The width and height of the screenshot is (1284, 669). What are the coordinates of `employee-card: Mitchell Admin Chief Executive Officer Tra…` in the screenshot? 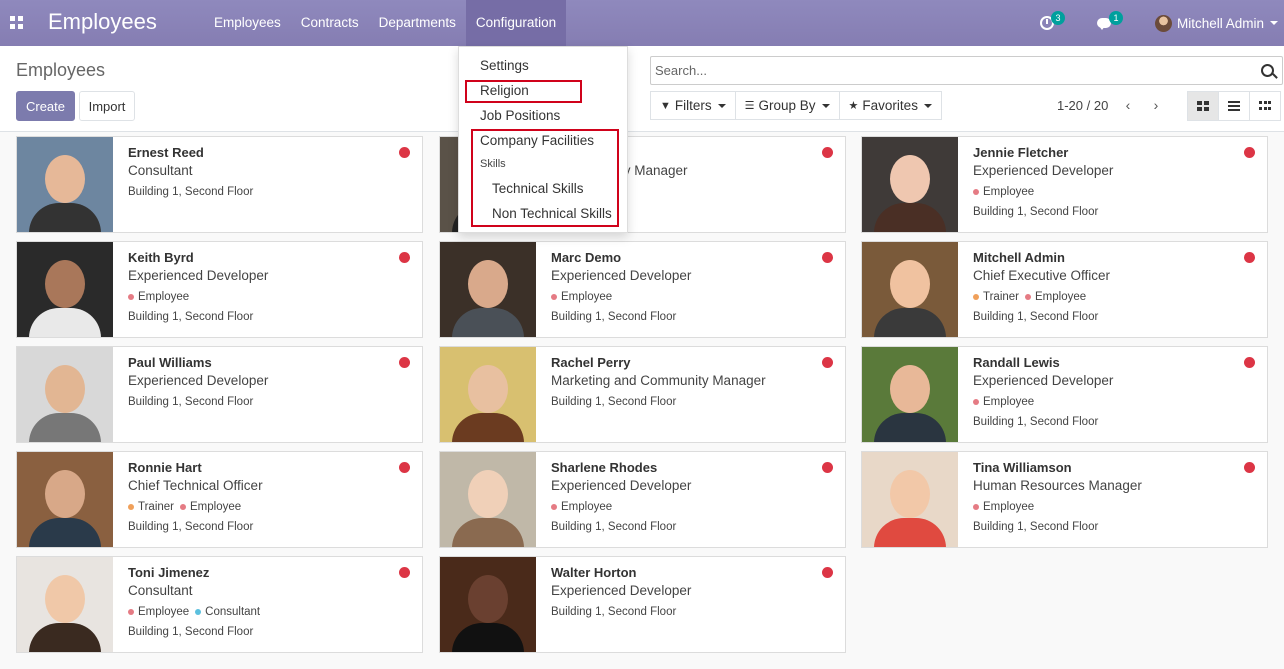 It's located at (1064, 289).